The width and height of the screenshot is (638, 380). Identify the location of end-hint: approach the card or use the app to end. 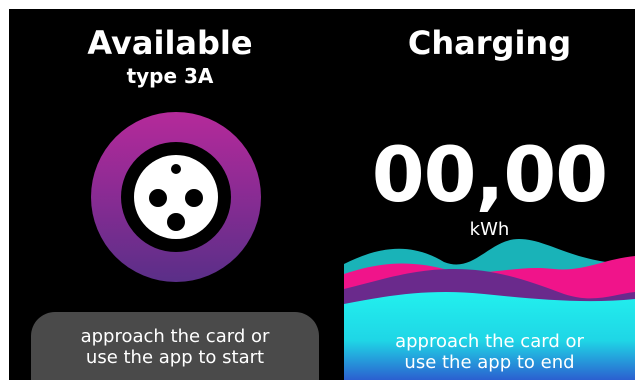
(489, 352).